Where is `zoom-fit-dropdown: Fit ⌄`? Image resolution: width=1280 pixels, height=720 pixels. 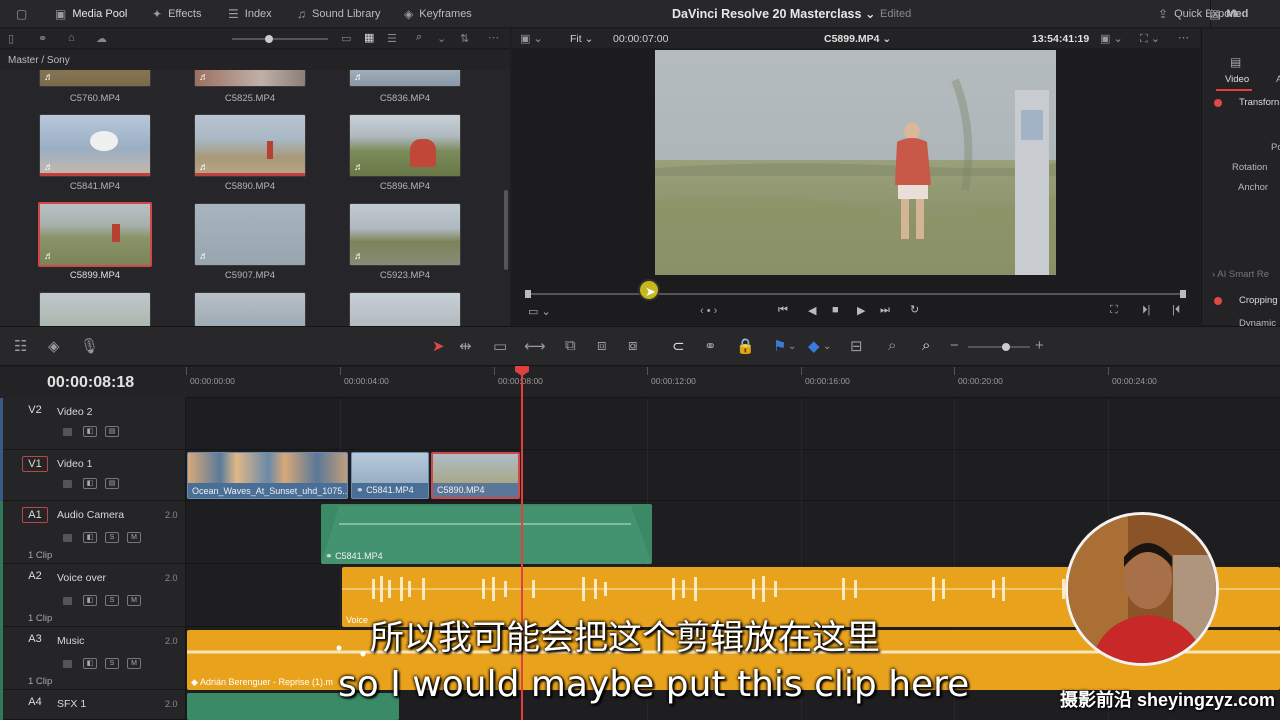
zoom-fit-dropdown: Fit ⌄ is located at coordinates (581, 39).